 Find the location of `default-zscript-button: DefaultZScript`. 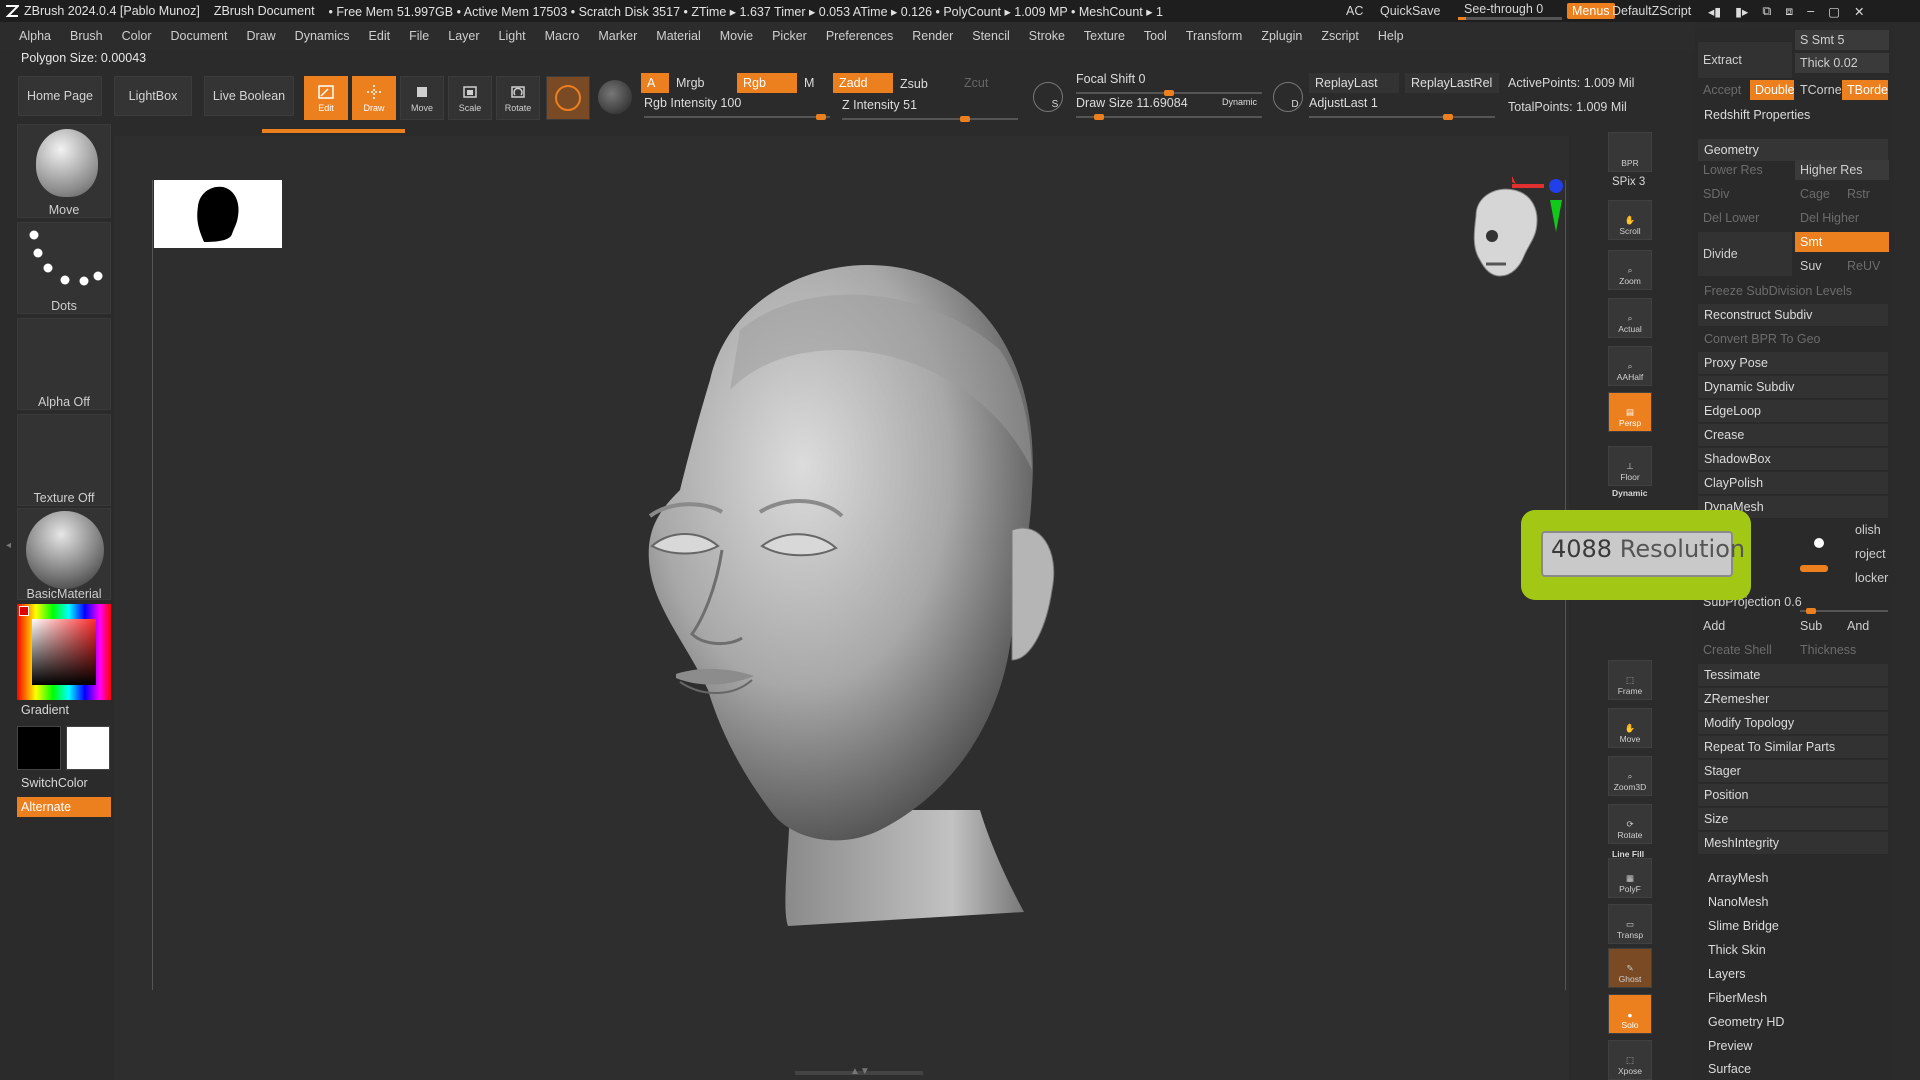

default-zscript-button: DefaultZScript is located at coordinates (1651, 11).